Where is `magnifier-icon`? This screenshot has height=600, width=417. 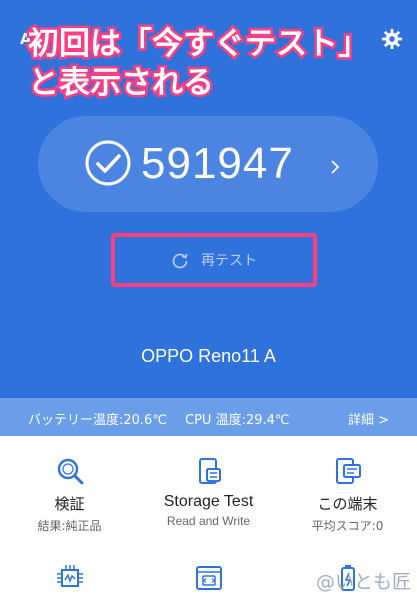 magnifier-icon is located at coordinates (70, 471).